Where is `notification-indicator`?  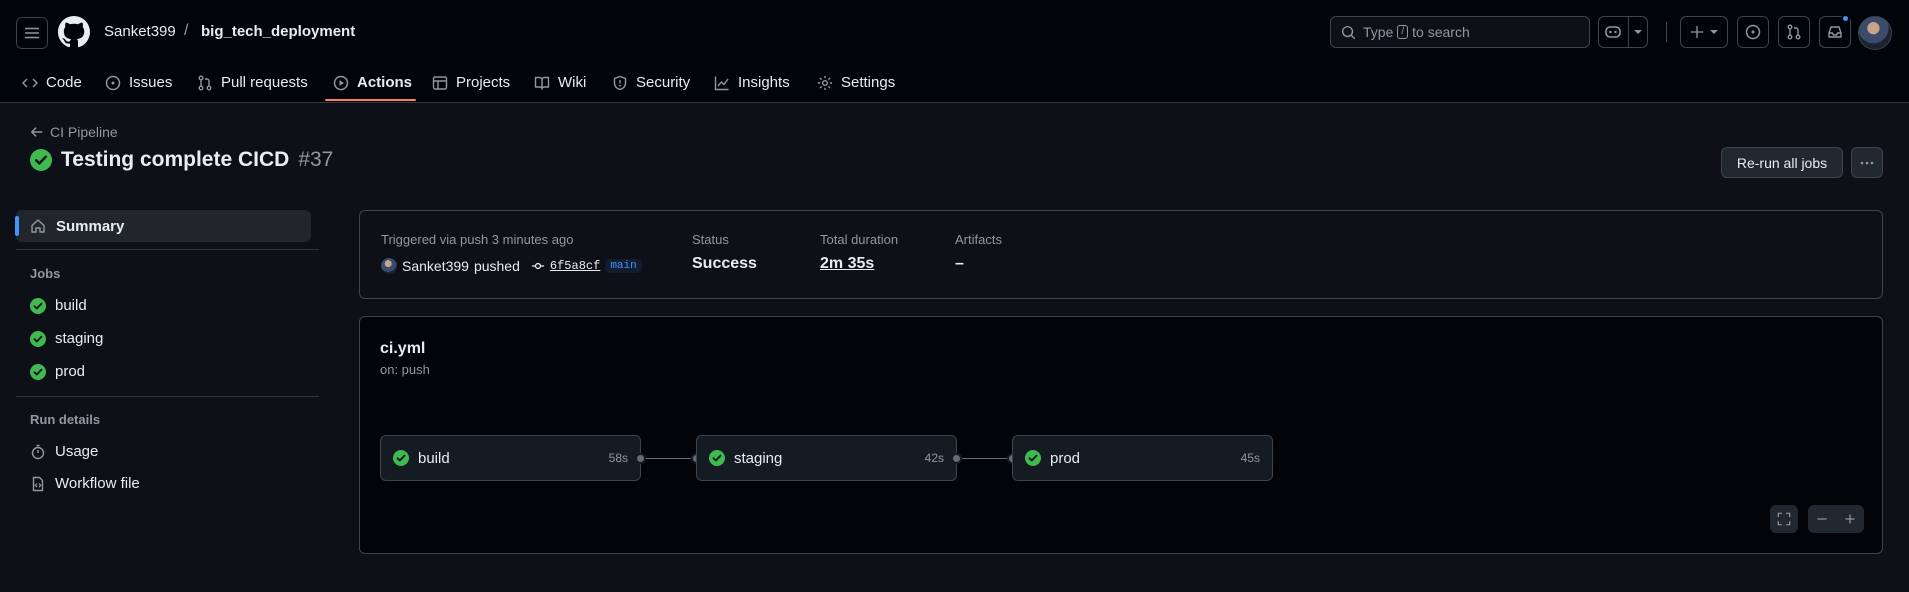 notification-indicator is located at coordinates (1845, 18).